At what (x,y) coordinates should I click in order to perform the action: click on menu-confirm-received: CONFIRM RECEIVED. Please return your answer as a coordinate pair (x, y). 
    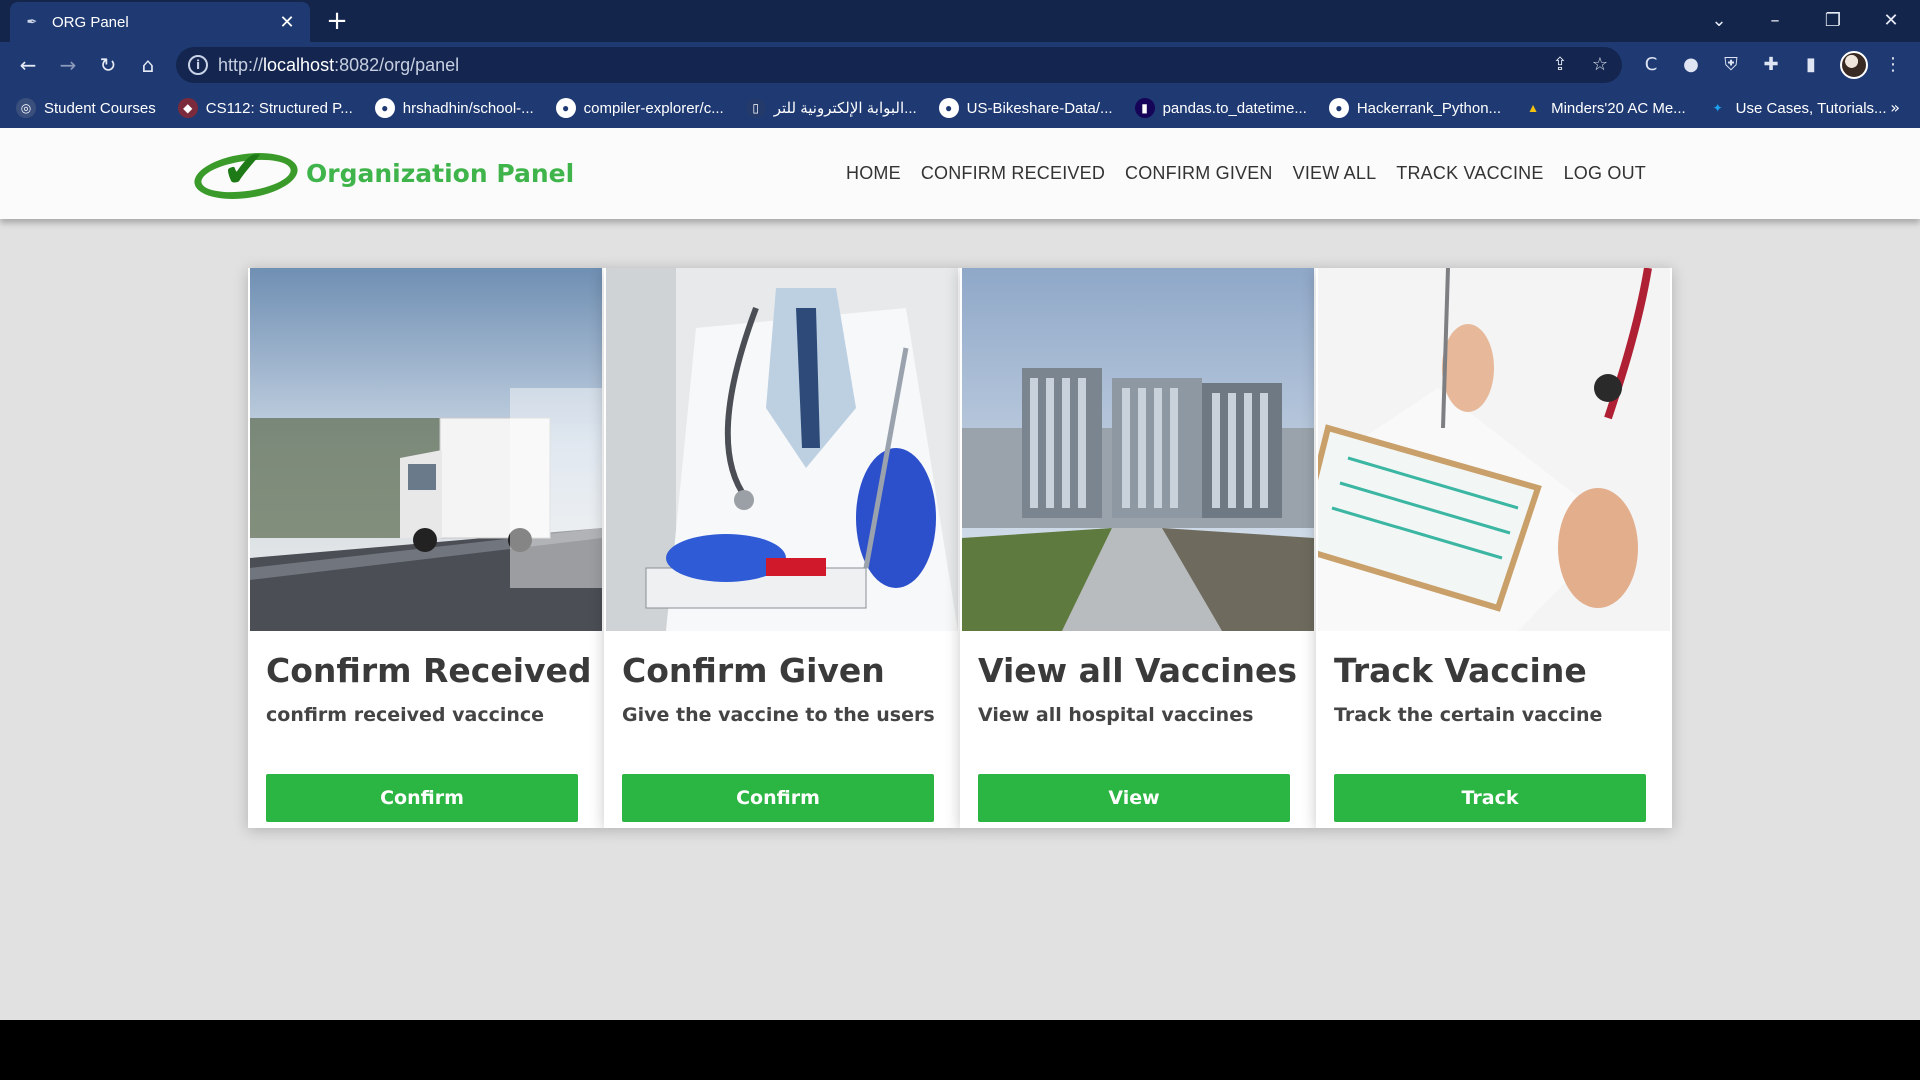
    Looking at the image, I should click on (1013, 173).